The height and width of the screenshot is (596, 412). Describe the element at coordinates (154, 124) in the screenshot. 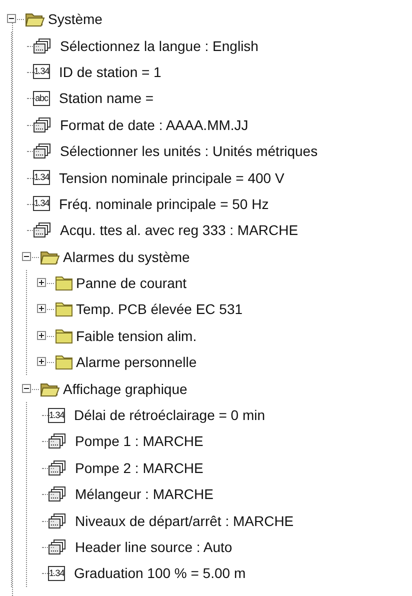

I see `tree-item-label: Format de date : AAAA.MM.JJ` at that location.